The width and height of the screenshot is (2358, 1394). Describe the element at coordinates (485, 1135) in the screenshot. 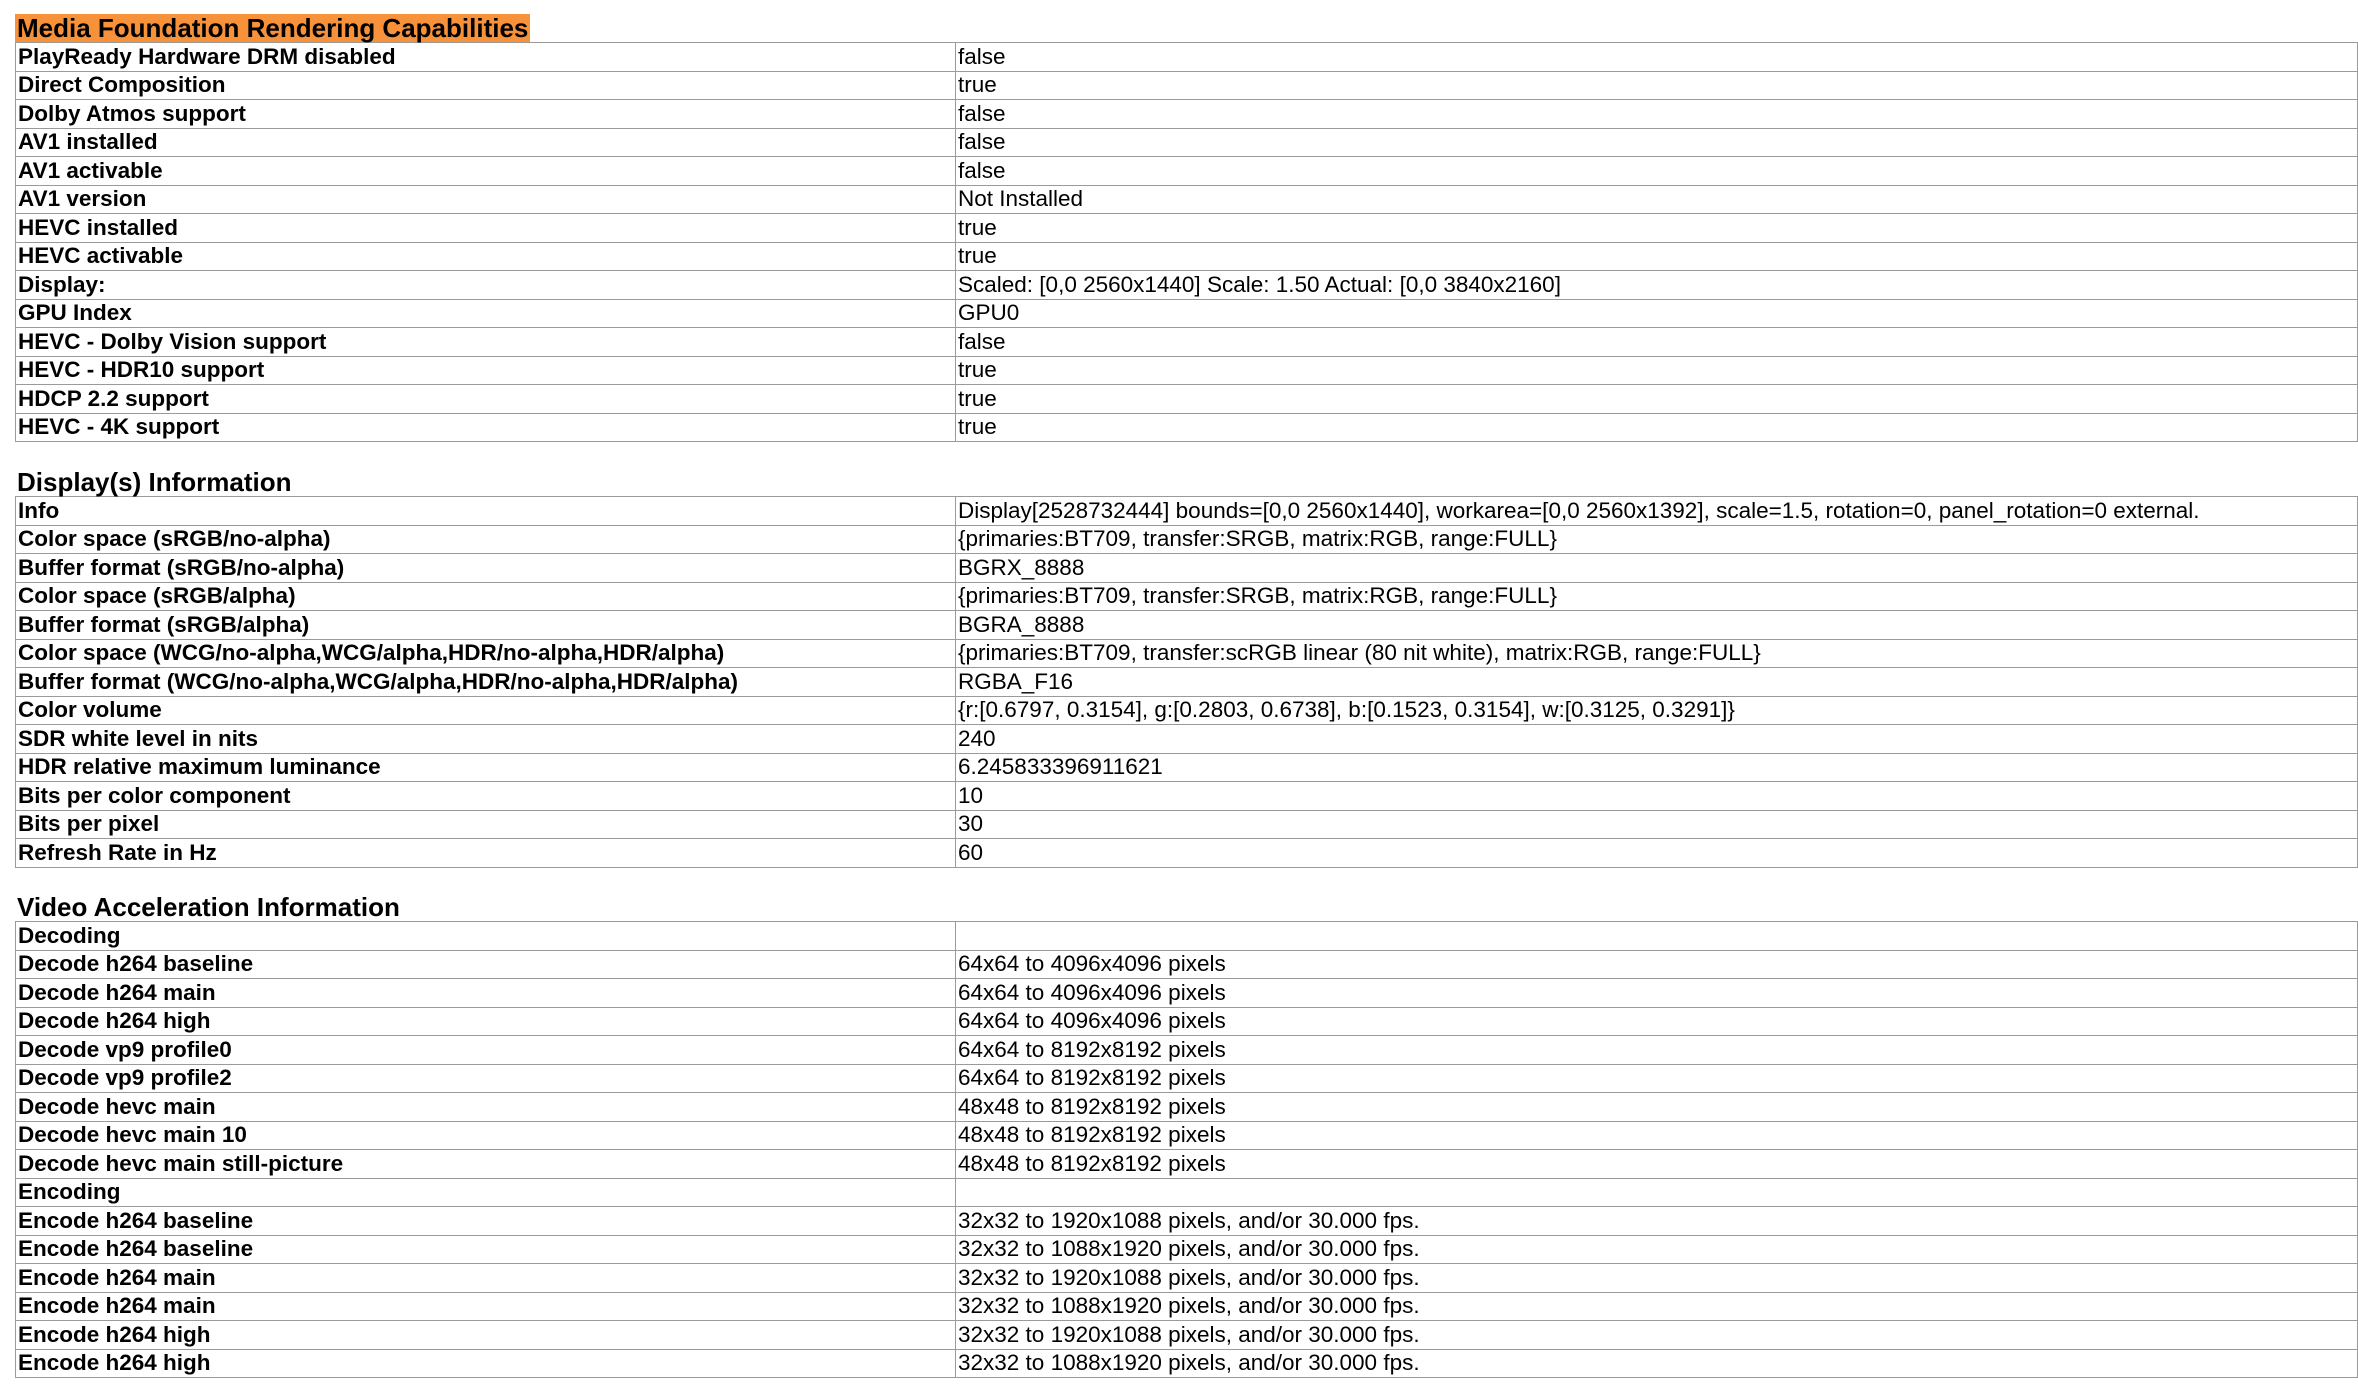

I see `row-label: Decode hevc main 10` at that location.